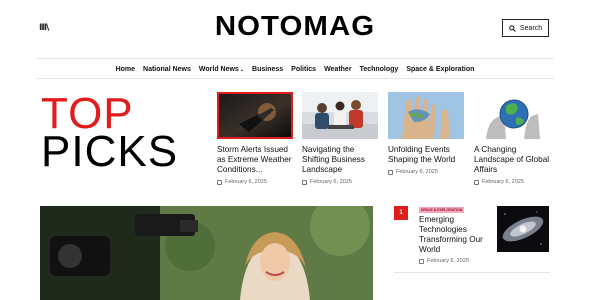 The height and width of the screenshot is (300, 590). I want to click on article-title: A Changing Landscape of Global Affairs, so click(512, 160).